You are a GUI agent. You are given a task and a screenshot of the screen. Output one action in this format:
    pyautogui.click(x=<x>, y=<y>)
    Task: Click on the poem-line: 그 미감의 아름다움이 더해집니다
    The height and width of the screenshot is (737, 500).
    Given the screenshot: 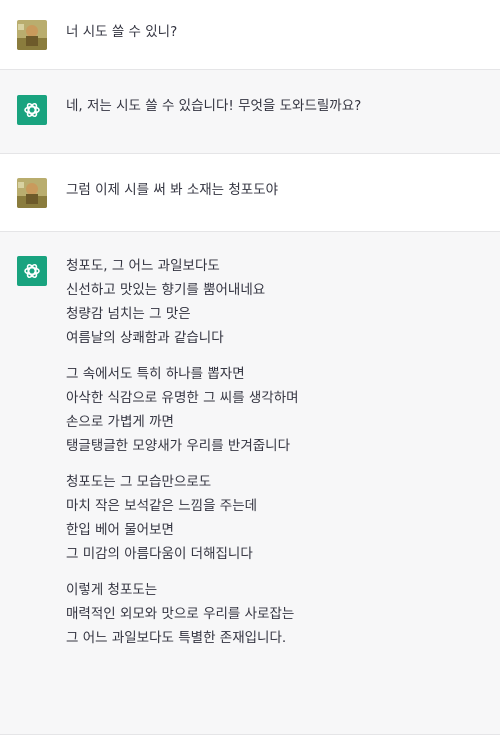 What is the action you would take?
    pyautogui.click(x=159, y=554)
    